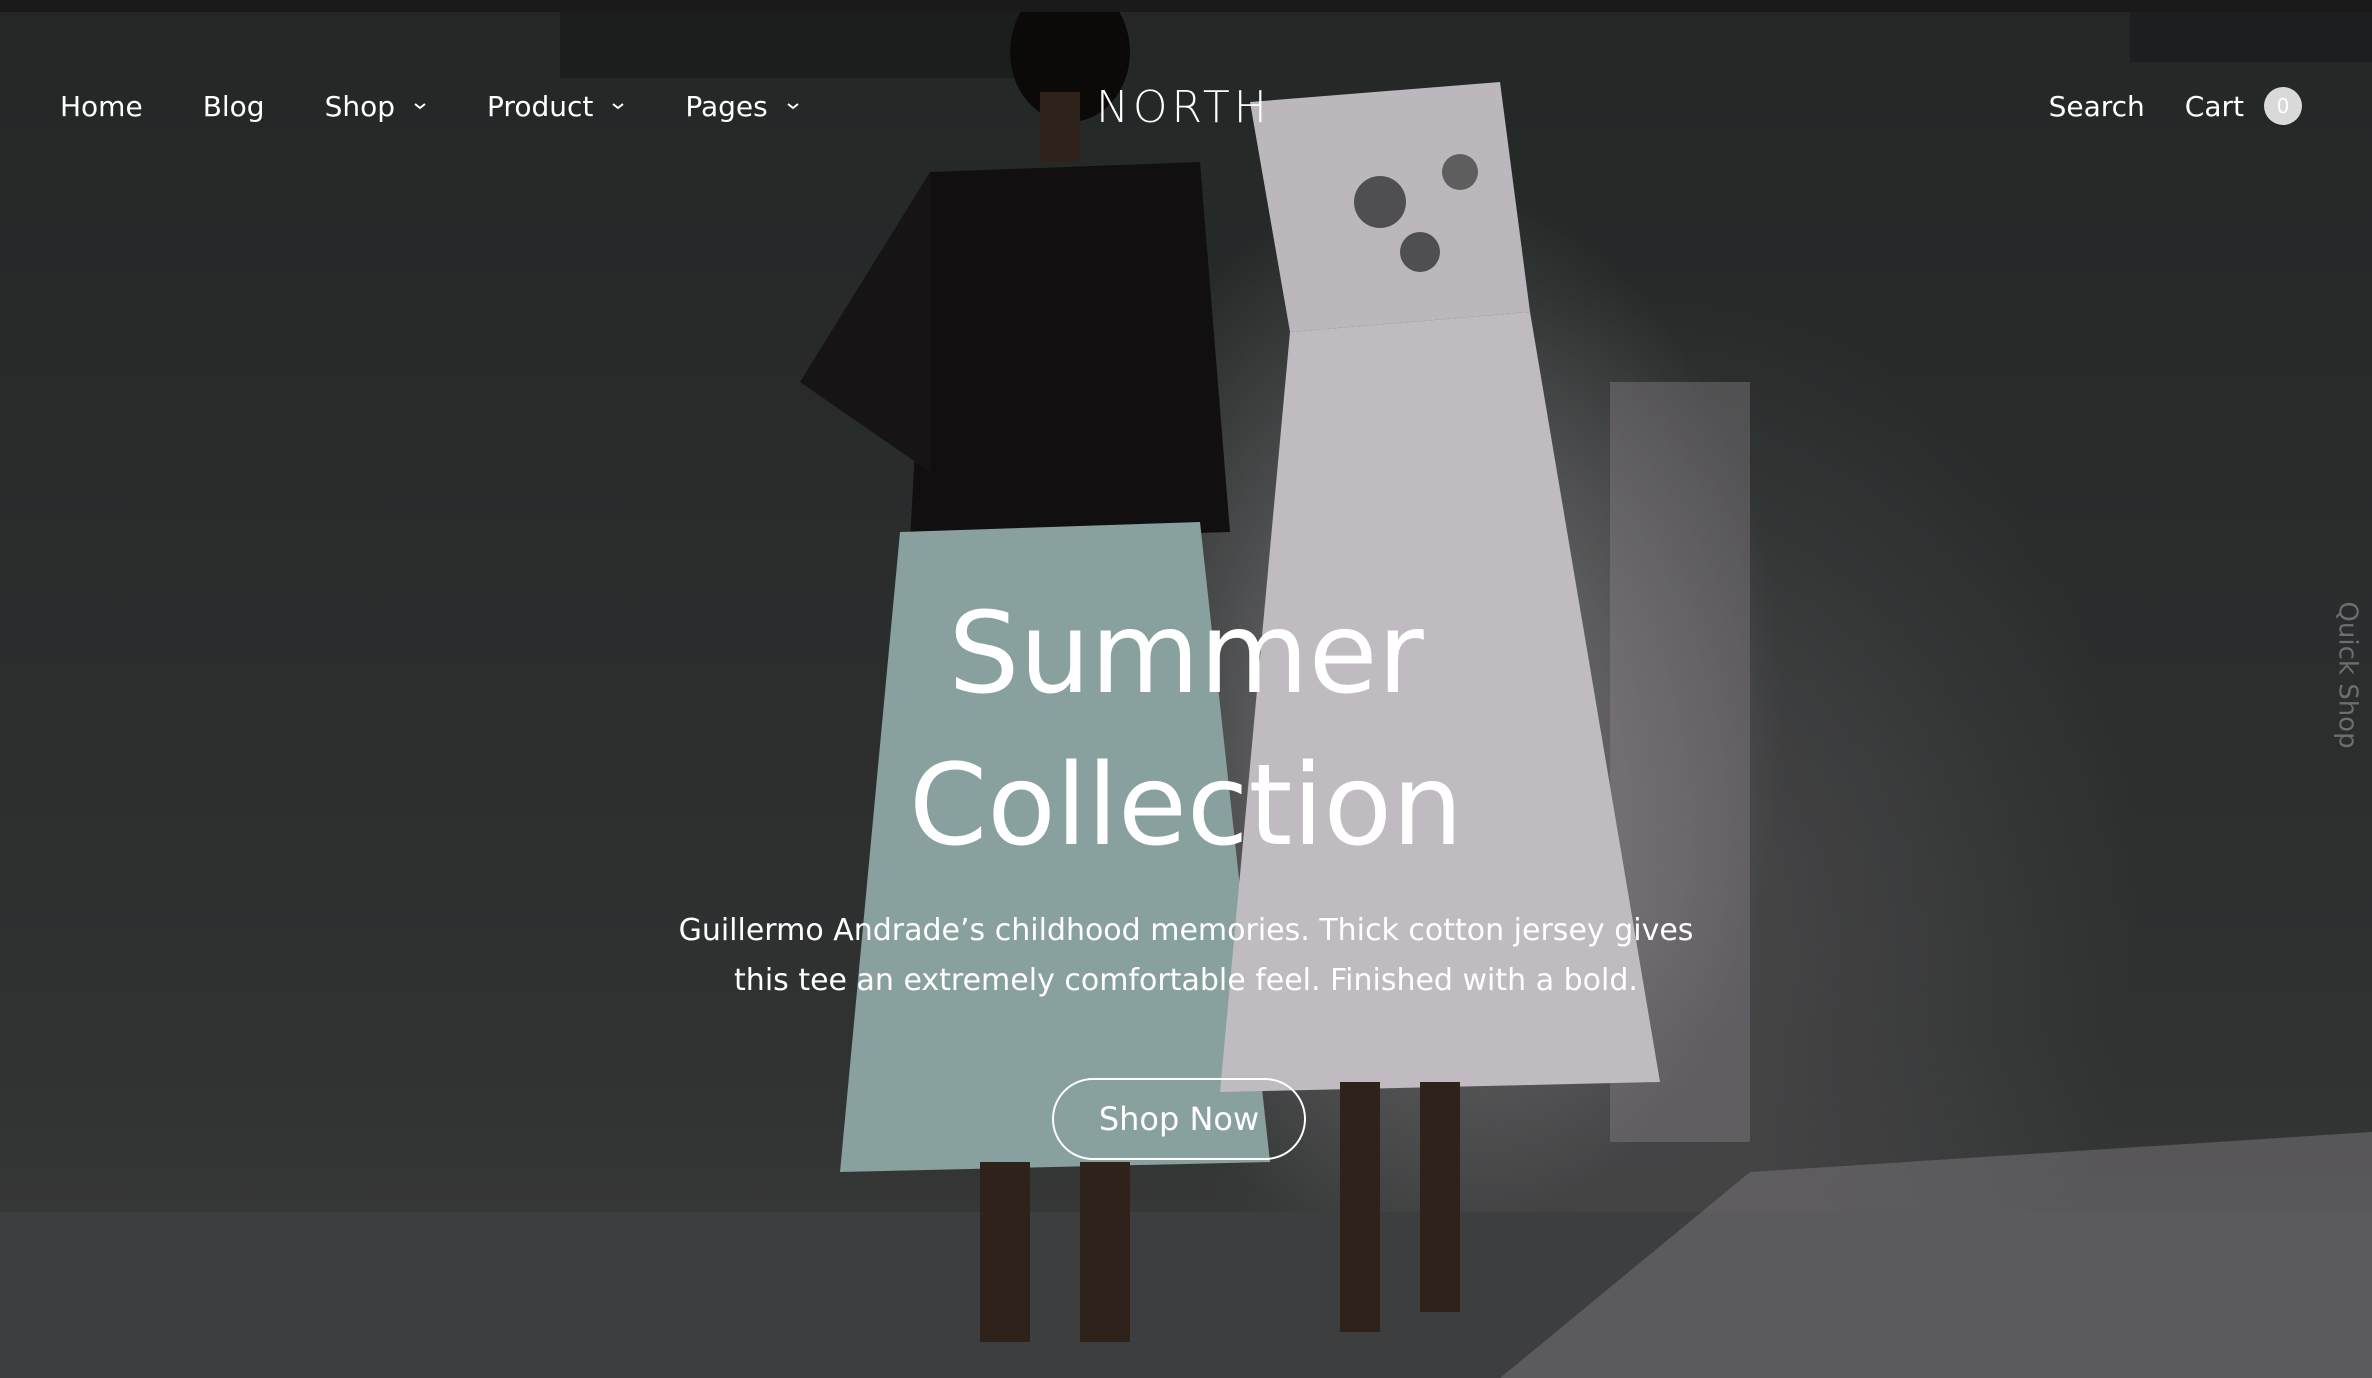 The height and width of the screenshot is (1378, 2372). Describe the element at coordinates (1181, 107) in the screenshot. I see `brand-logo: NORTH` at that location.